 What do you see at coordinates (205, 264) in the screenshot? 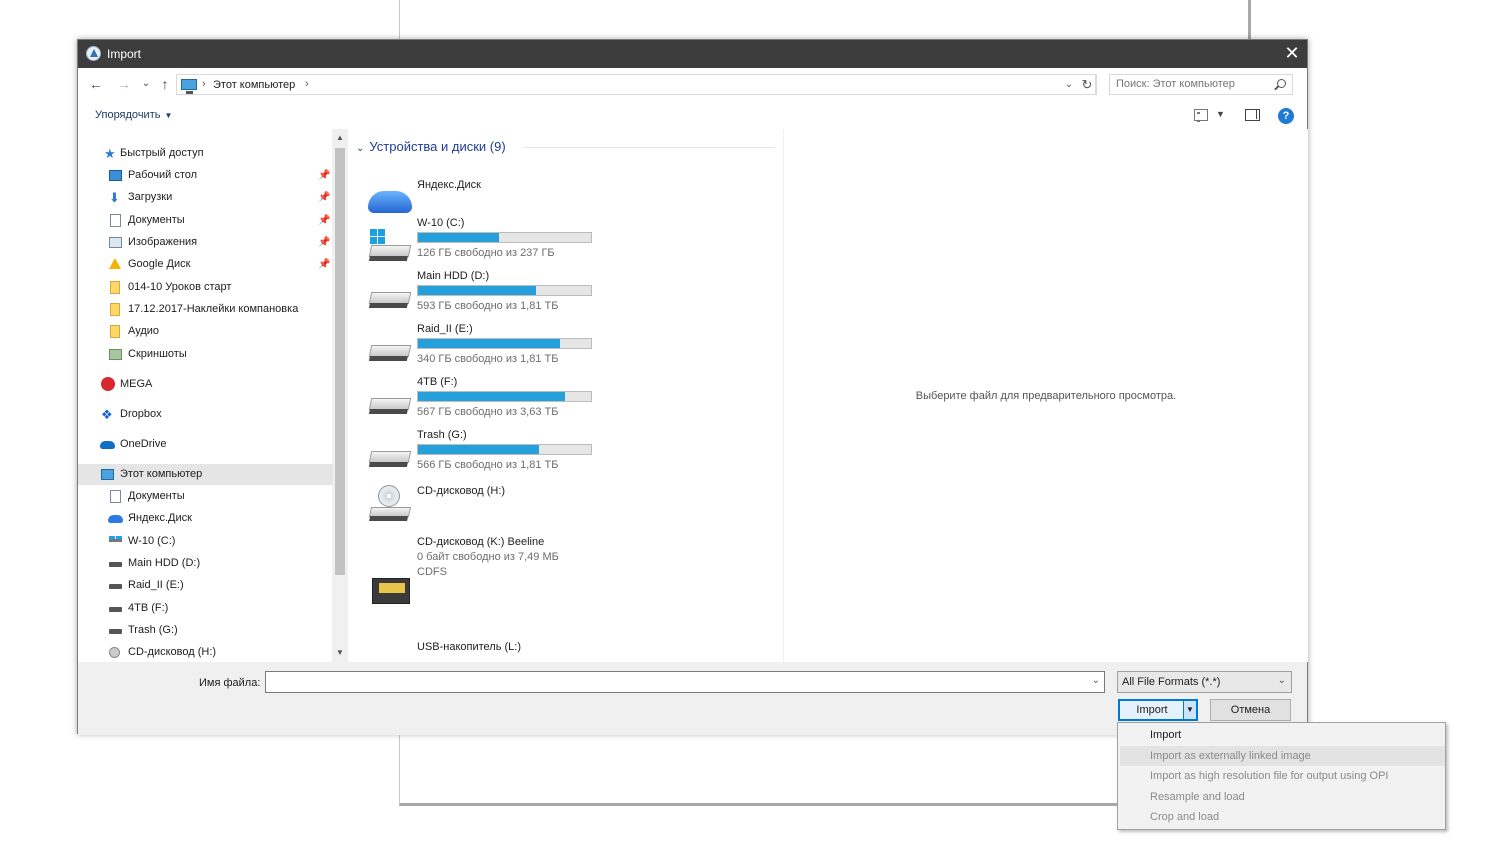
I see `sidebar-item-google-drive: Google Диск 📌` at bounding box center [205, 264].